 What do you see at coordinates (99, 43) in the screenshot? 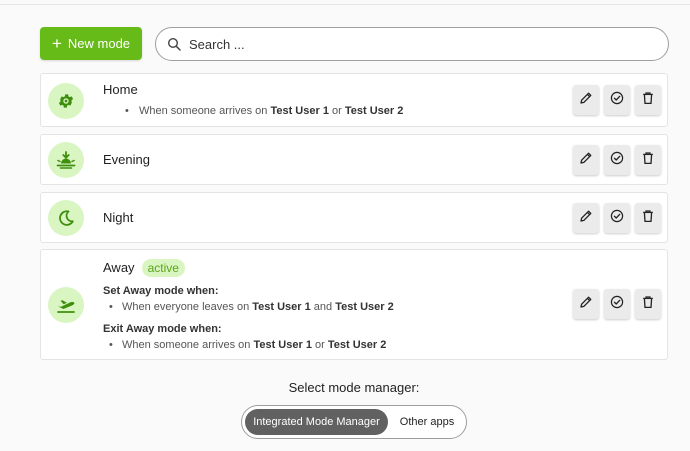
I see `new-mode-label: New mode` at bounding box center [99, 43].